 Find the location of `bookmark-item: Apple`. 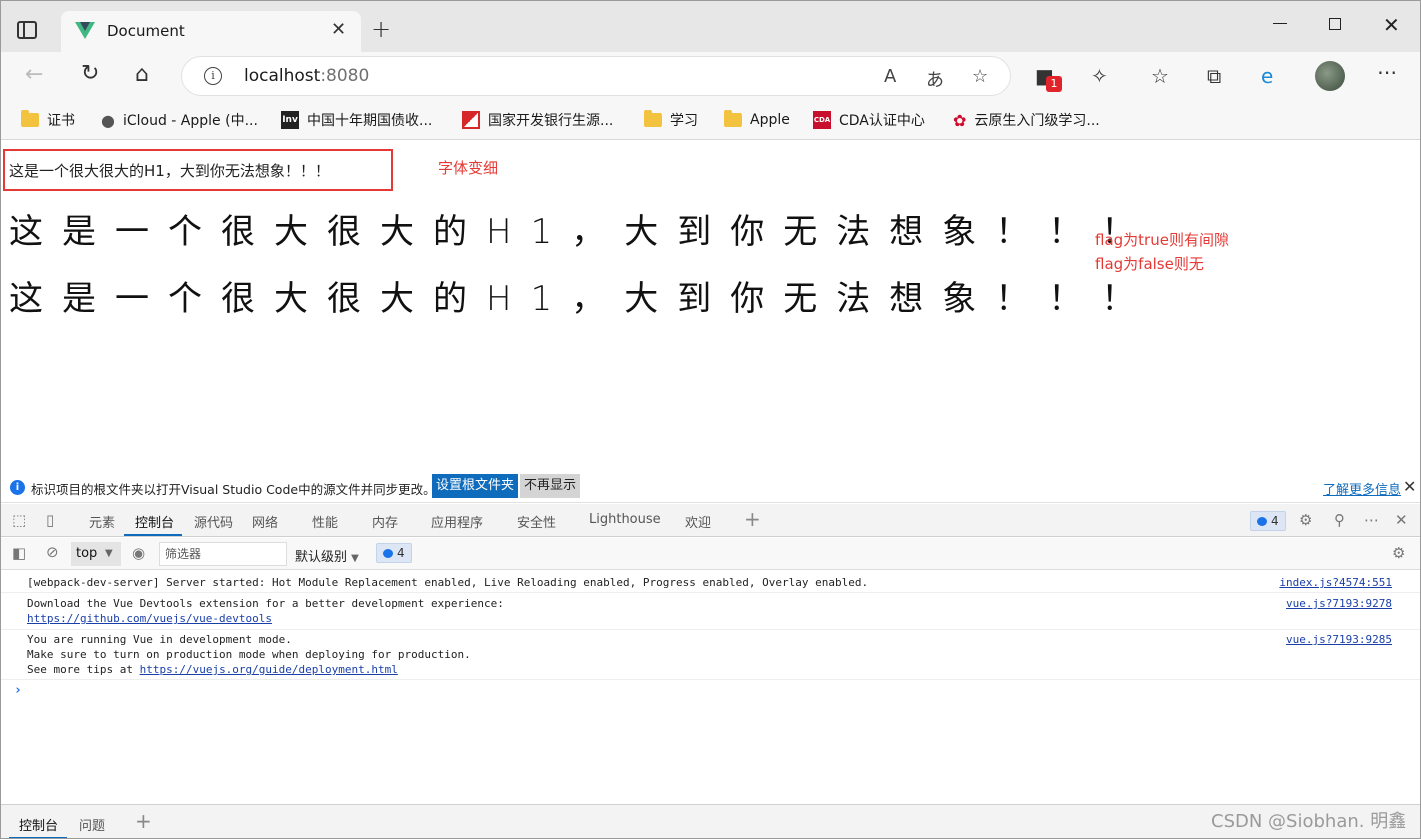

bookmark-item: Apple is located at coordinates (757, 120).